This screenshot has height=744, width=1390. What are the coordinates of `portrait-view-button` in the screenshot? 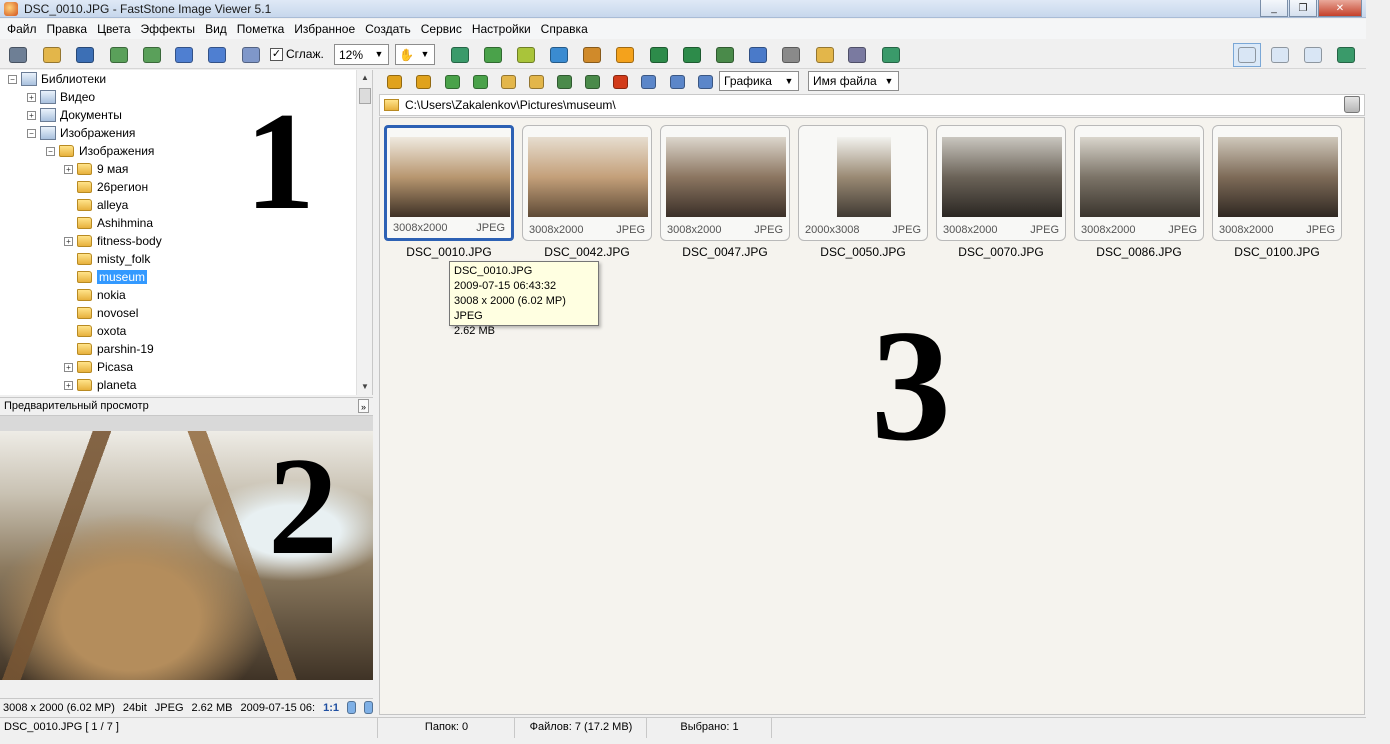 It's located at (1313, 55).